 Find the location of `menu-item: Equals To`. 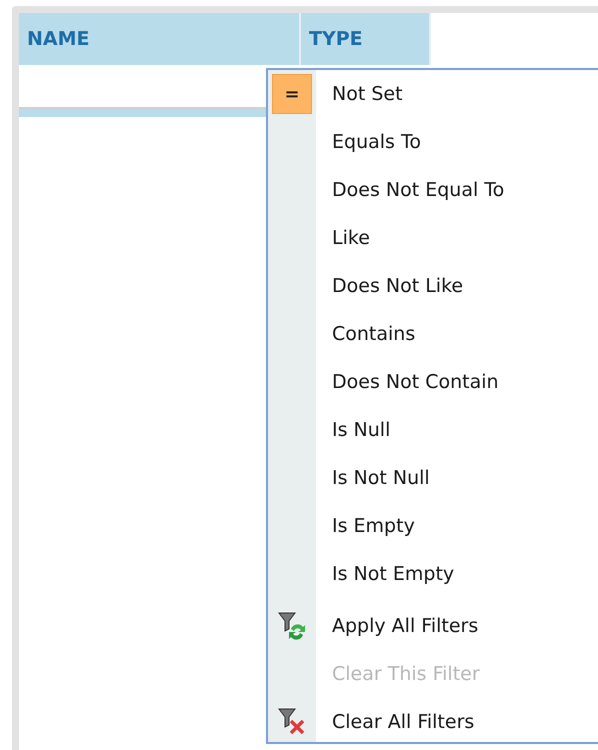

menu-item: Equals To is located at coordinates (376, 142).